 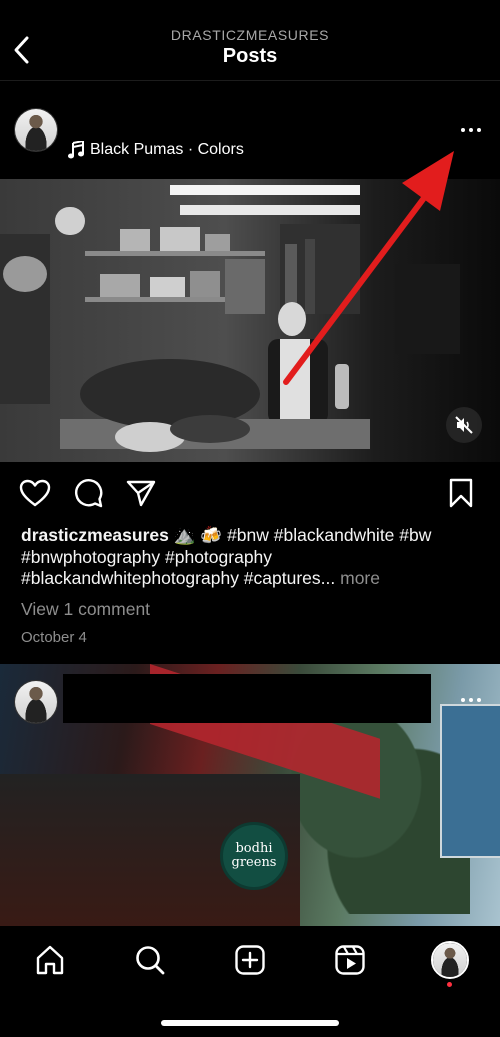 I want to click on sign-line-1: bodhi, so click(x=254, y=848).